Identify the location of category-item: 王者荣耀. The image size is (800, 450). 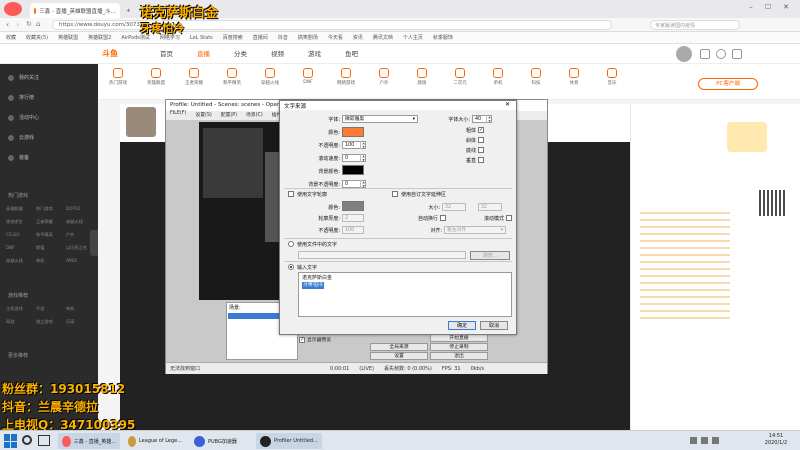
(194, 83).